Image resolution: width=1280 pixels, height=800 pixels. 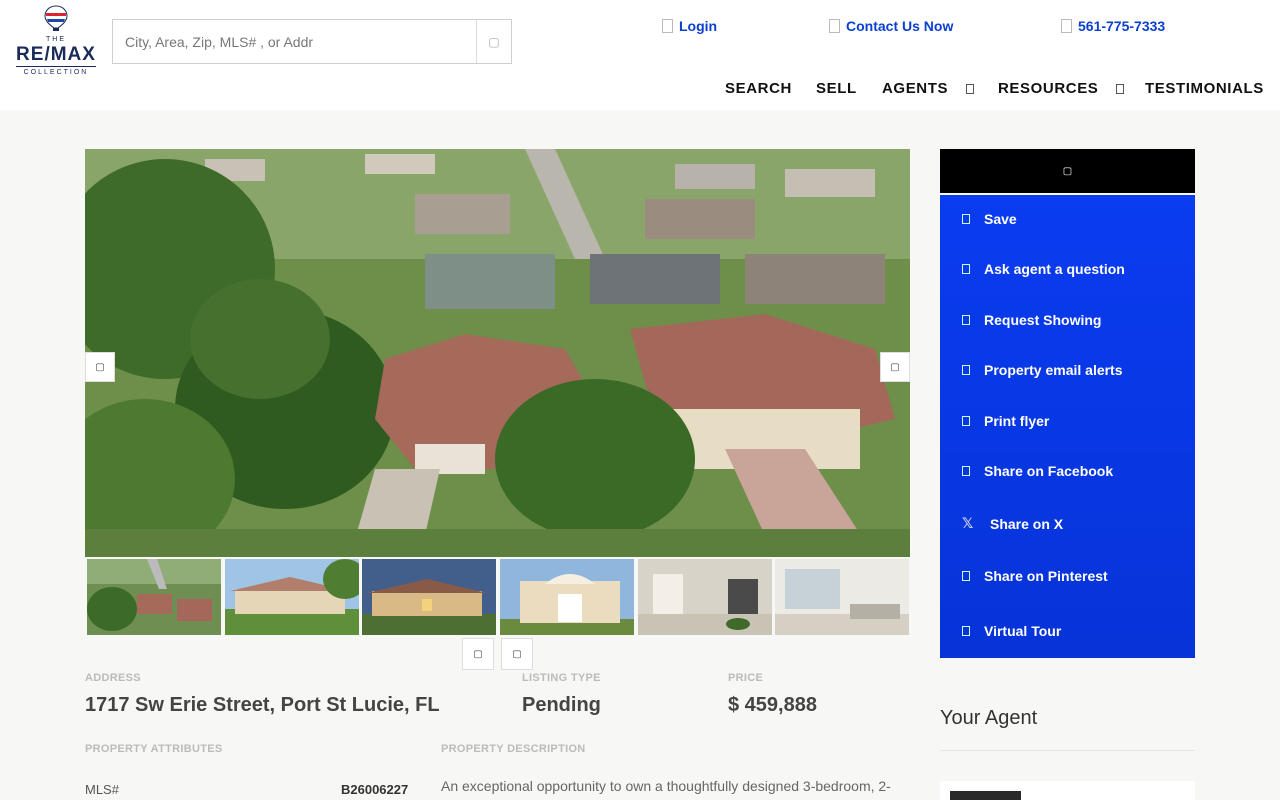 I want to click on search-button: ▢, so click(x=493, y=41).